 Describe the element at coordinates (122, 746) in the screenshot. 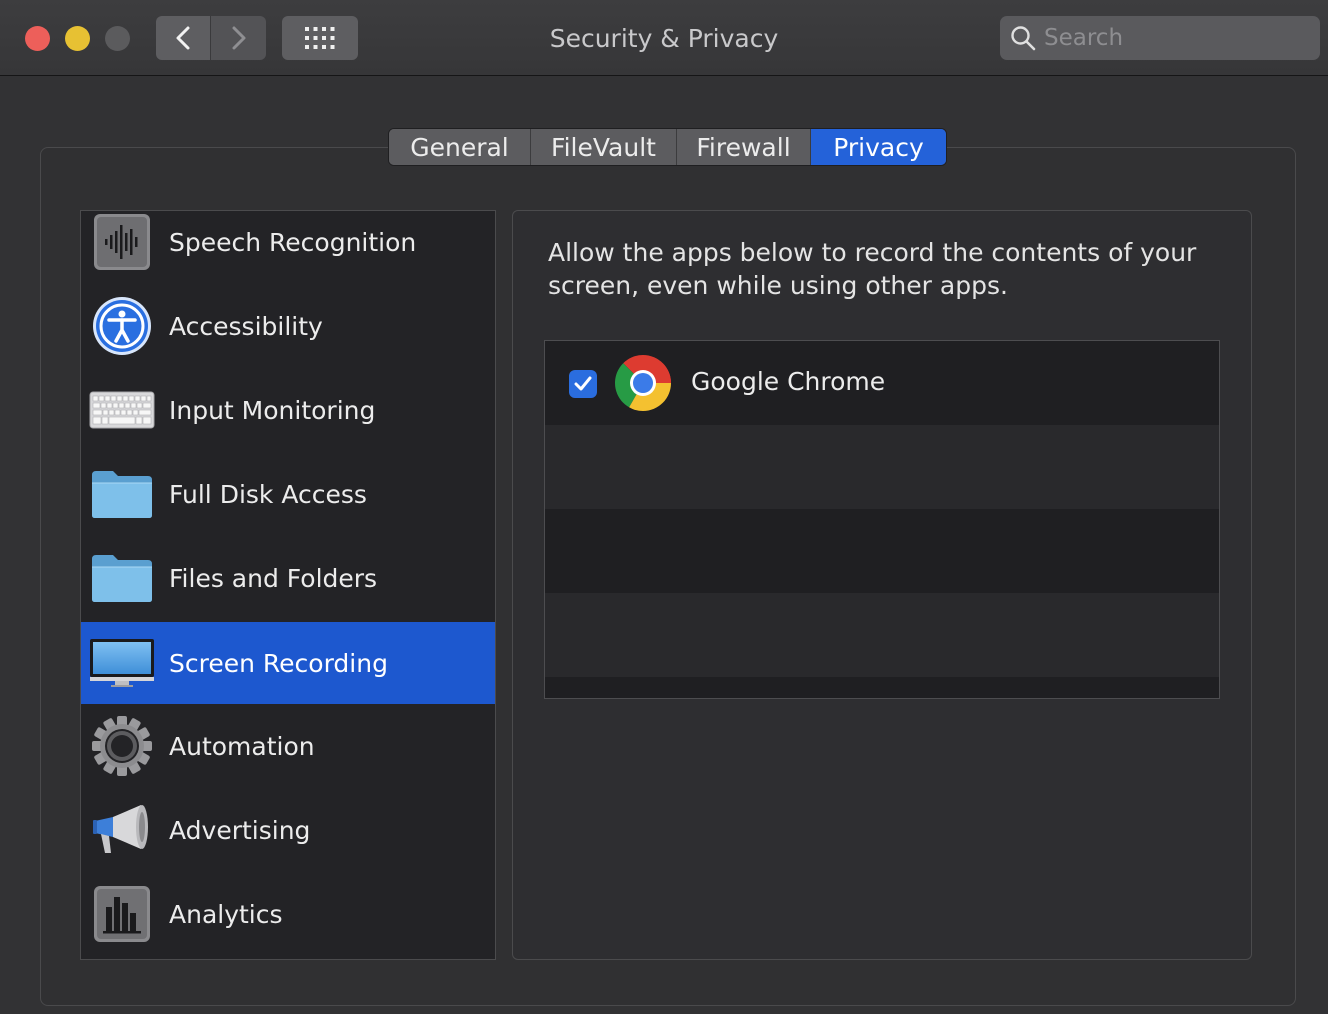

I see `gear-icon` at that location.